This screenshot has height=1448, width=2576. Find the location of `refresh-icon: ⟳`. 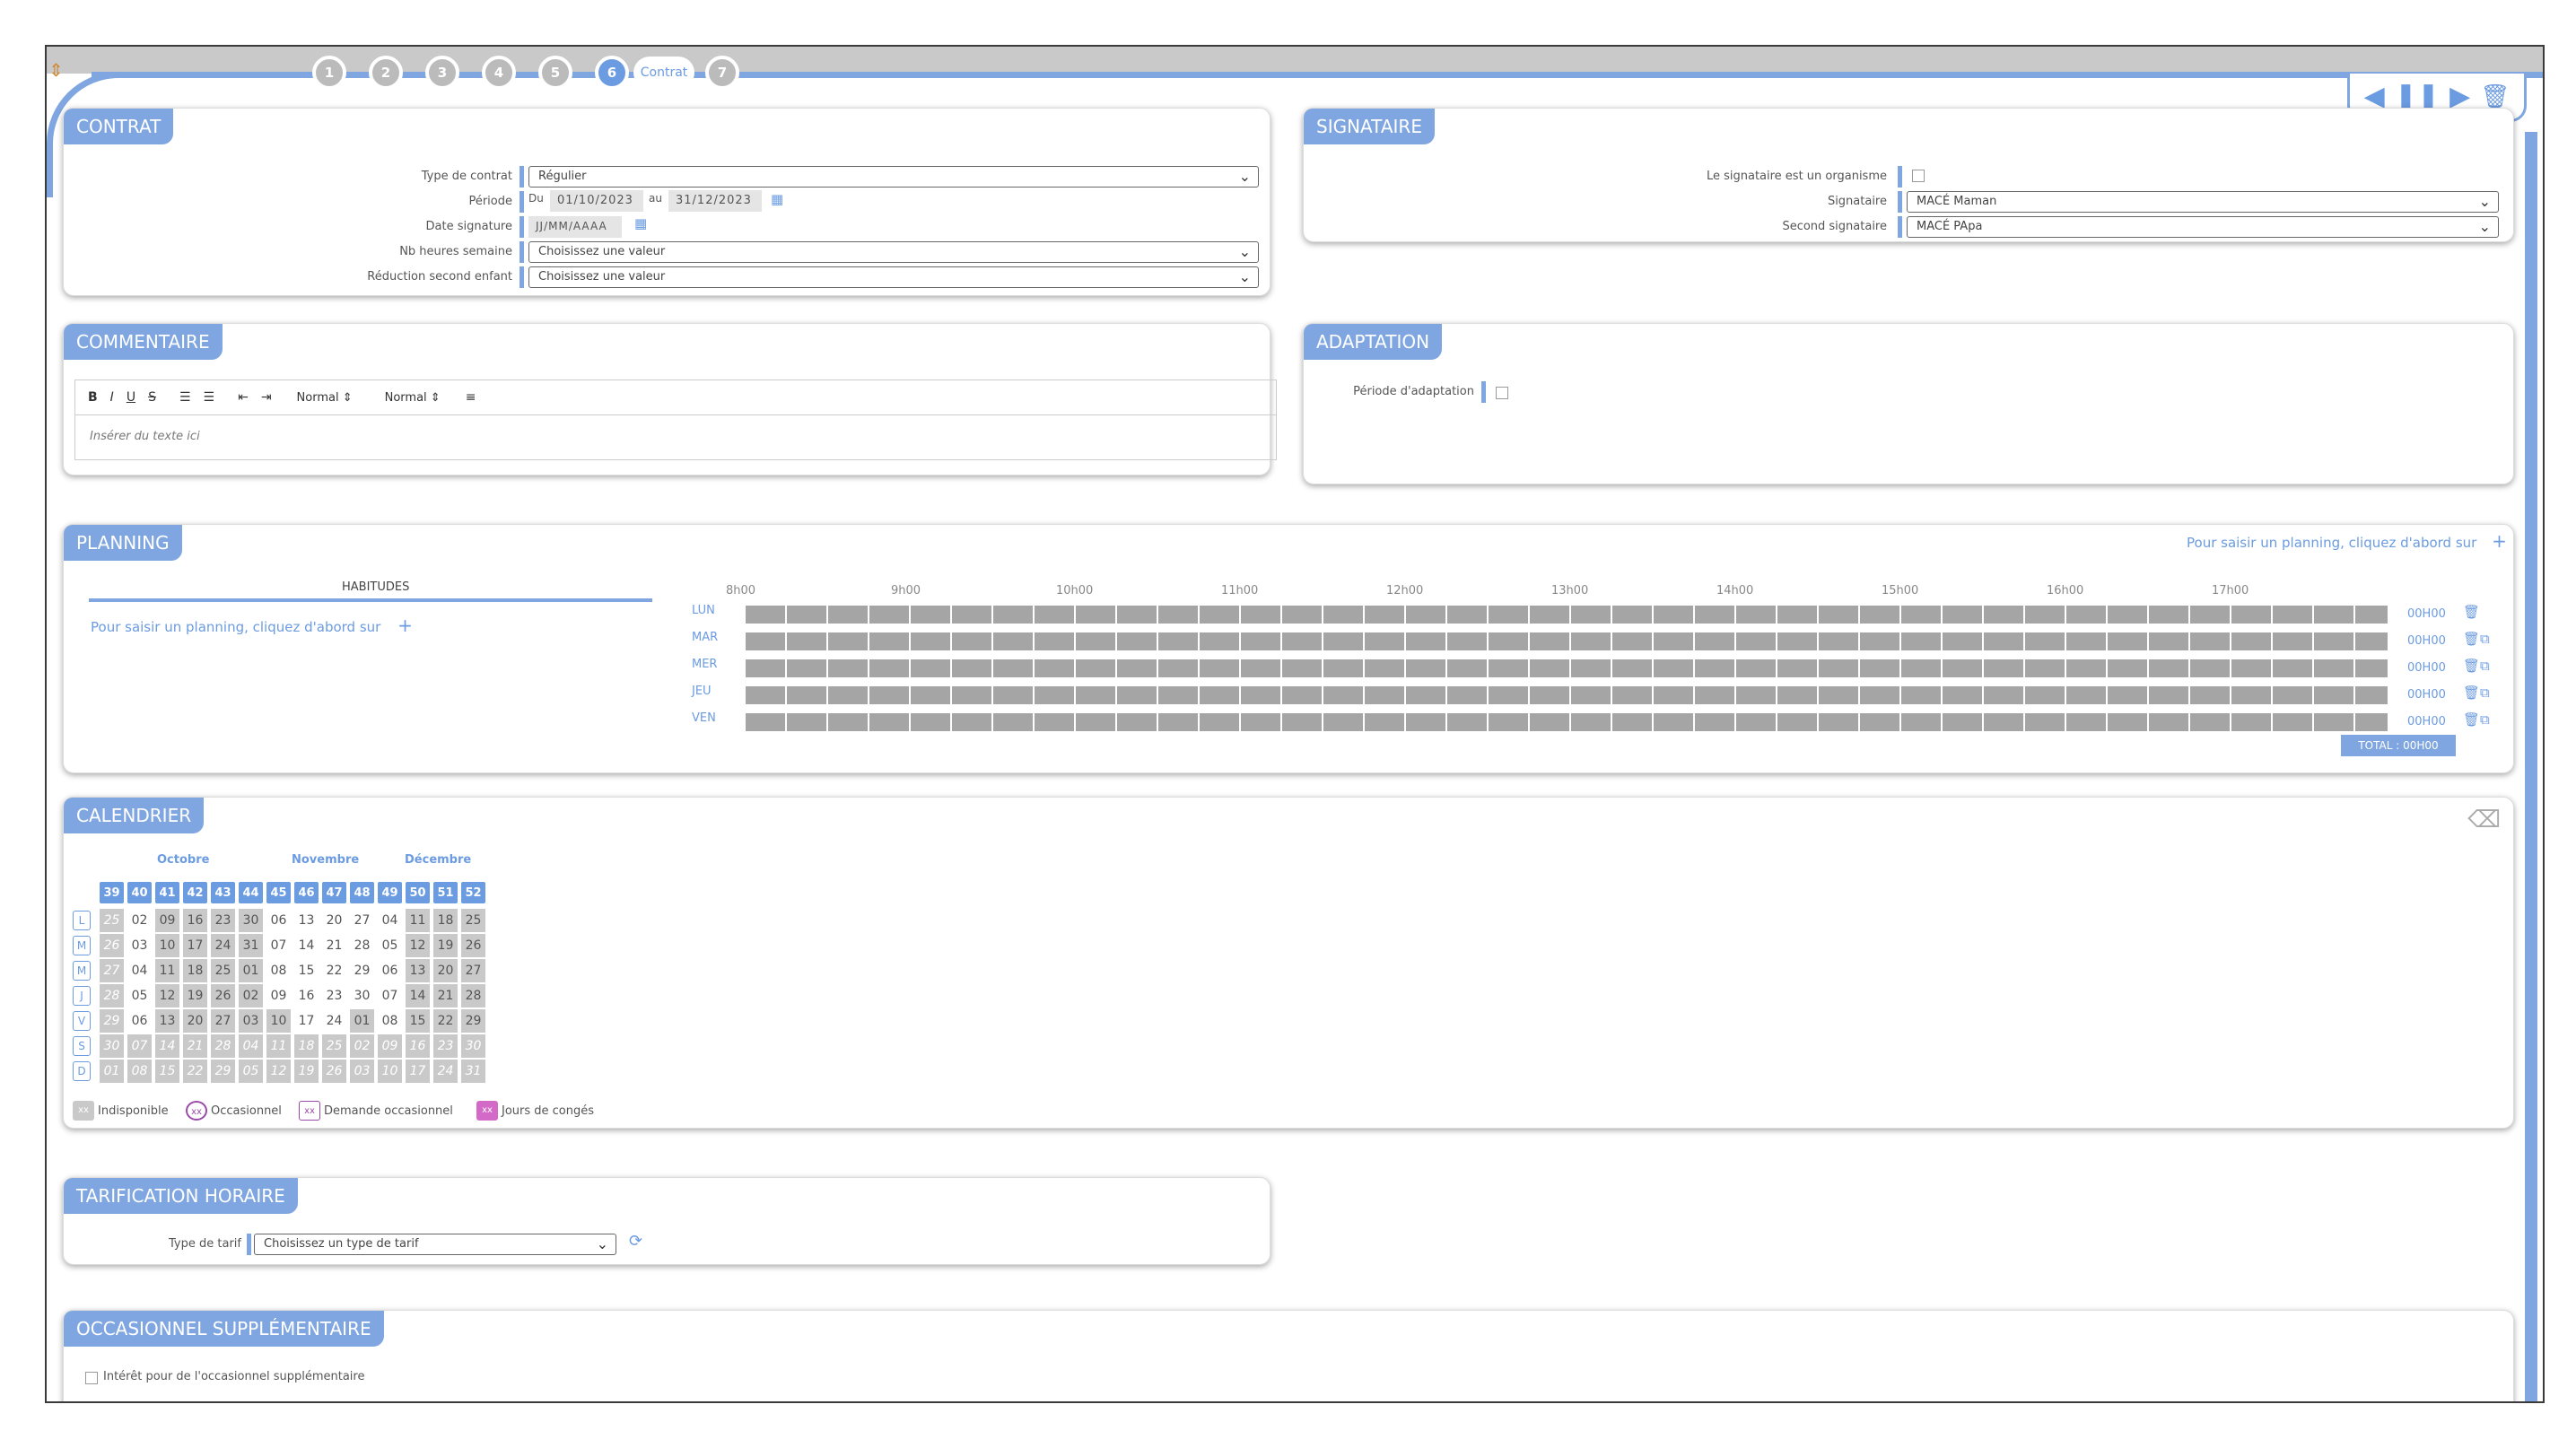

refresh-icon: ⟳ is located at coordinates (636, 1241).